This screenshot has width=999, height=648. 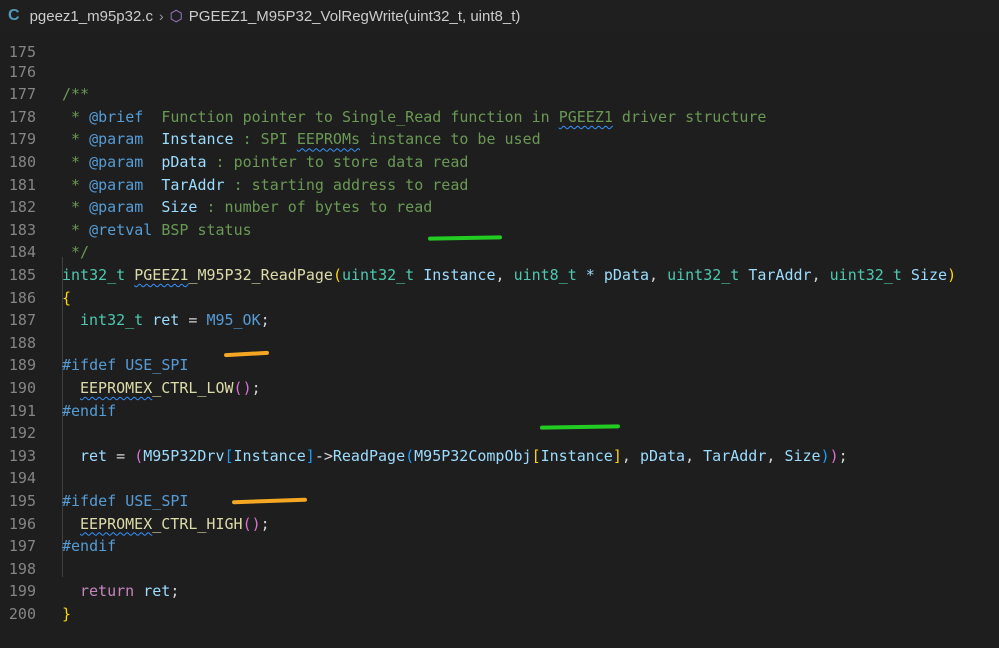 What do you see at coordinates (499, 308) in the screenshot?
I see `code-line: 187` at bounding box center [499, 308].